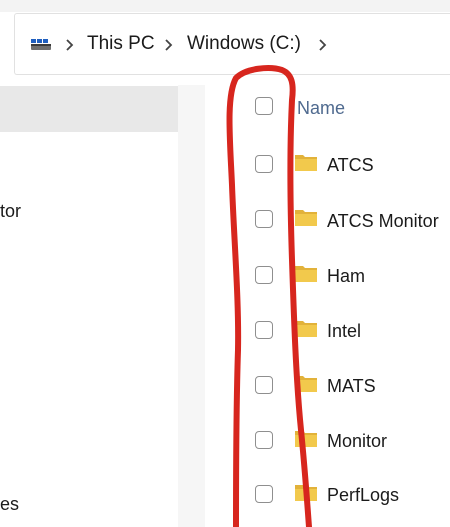  Describe the element at coordinates (363, 495) in the screenshot. I see `file-list-item-name: PerfLogs` at that location.